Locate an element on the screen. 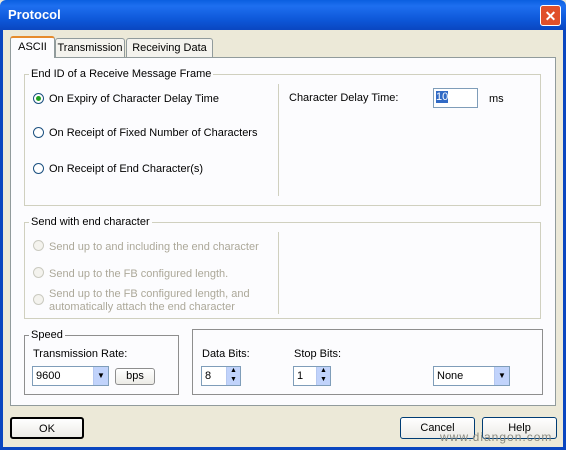 The image size is (566, 450). title-bar is located at coordinates (283, 15).